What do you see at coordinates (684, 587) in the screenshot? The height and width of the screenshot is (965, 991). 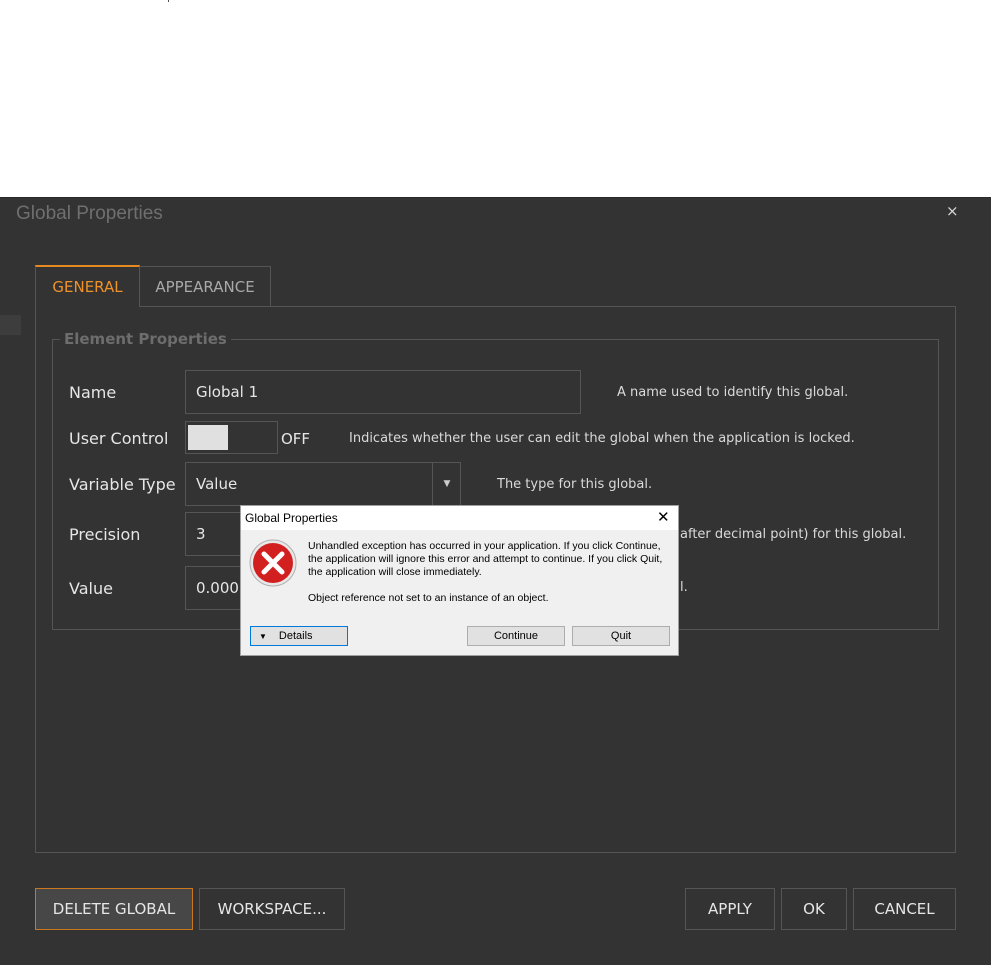 I see `value-hint: l.` at bounding box center [684, 587].